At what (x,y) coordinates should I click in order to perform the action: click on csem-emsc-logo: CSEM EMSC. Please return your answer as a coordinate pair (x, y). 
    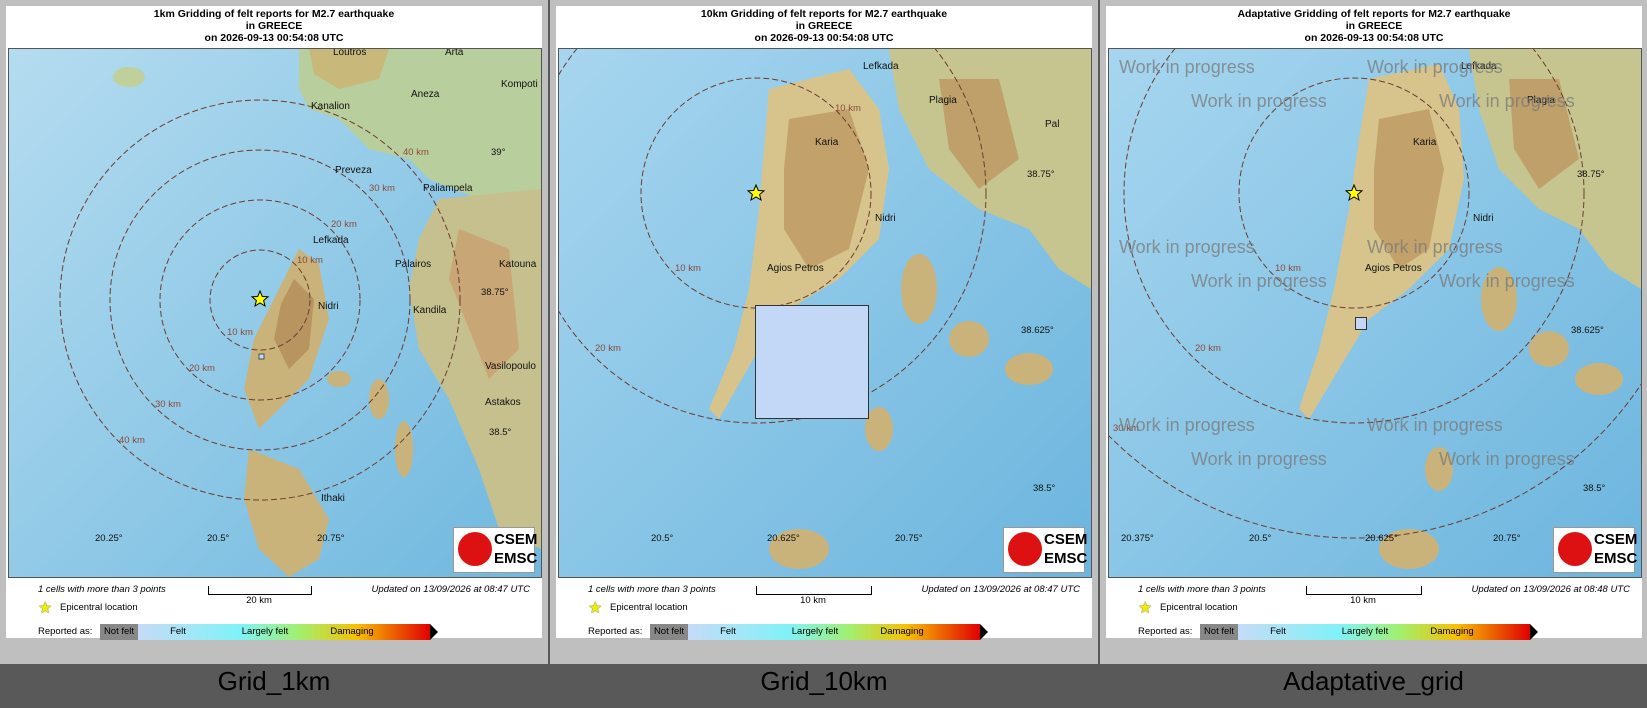
    Looking at the image, I should click on (1045, 550).